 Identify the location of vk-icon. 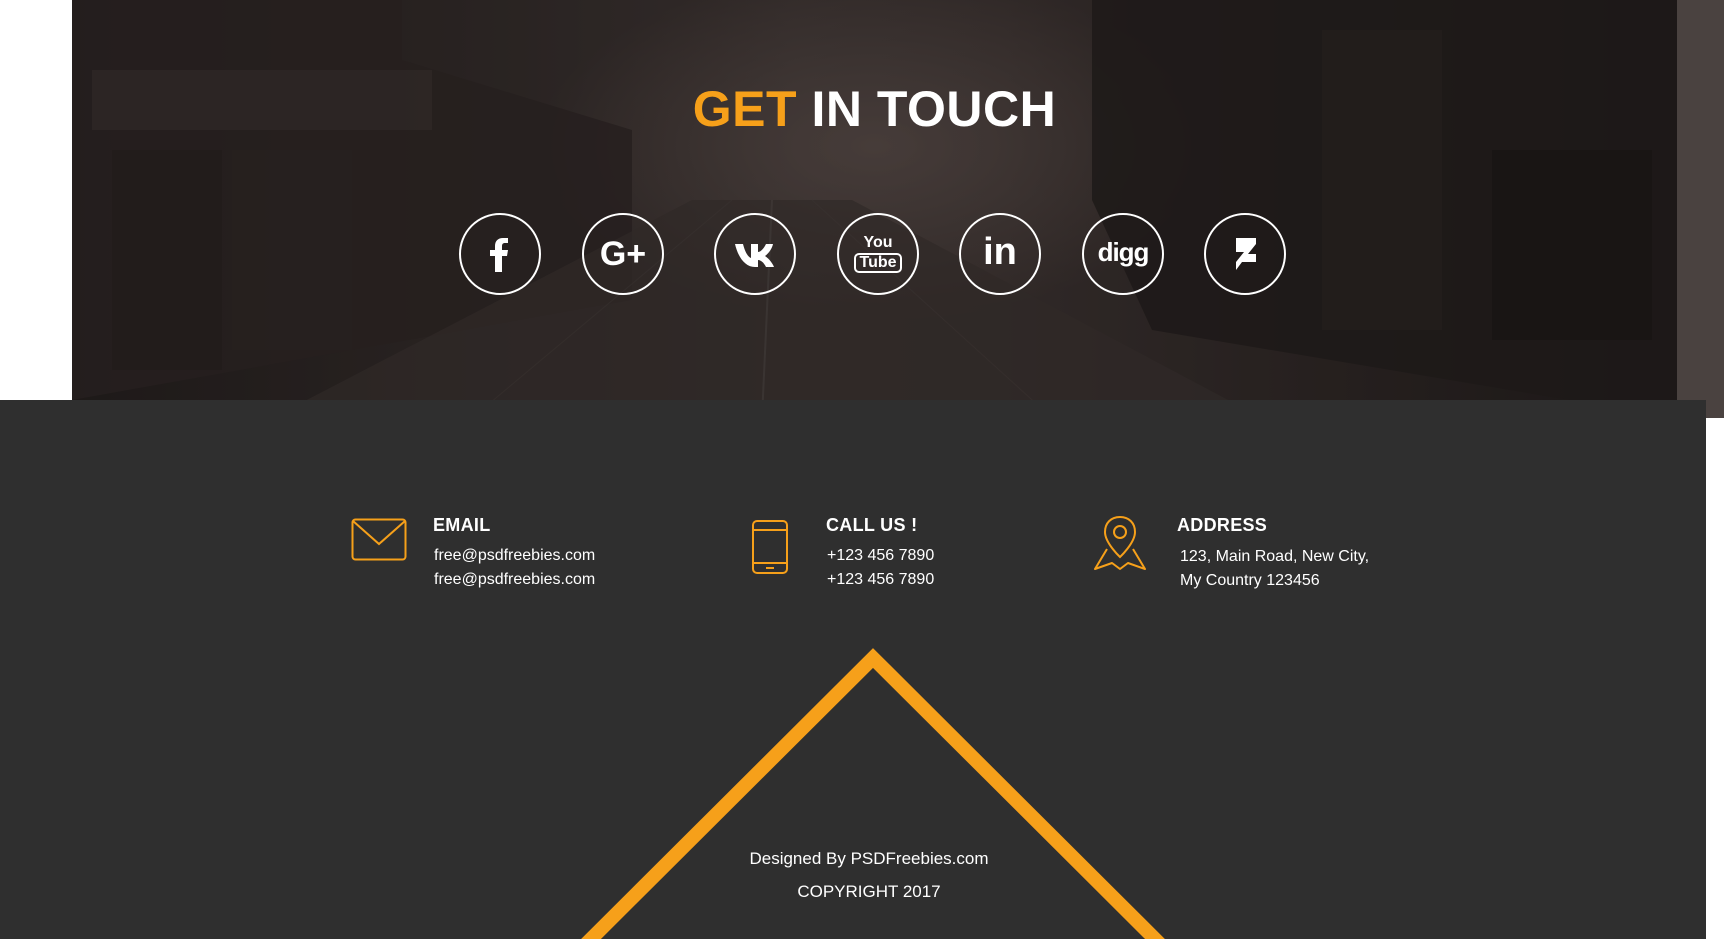
(754, 255).